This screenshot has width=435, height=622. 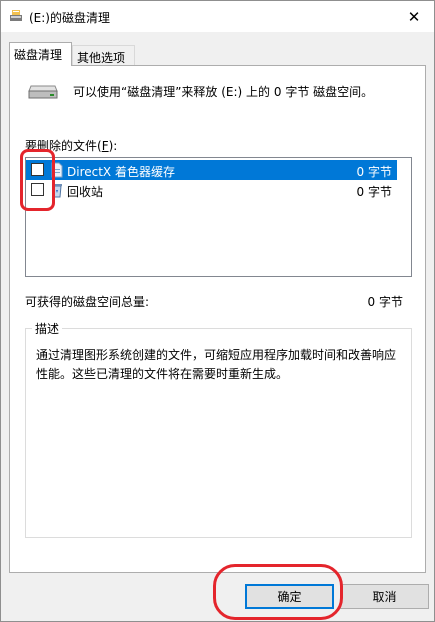 I want to click on cancel-button: 取消, so click(x=384, y=596).